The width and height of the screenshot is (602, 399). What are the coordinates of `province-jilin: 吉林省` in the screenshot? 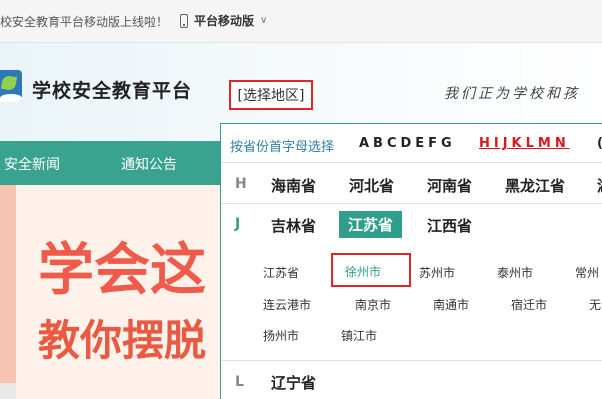 It's located at (293, 225).